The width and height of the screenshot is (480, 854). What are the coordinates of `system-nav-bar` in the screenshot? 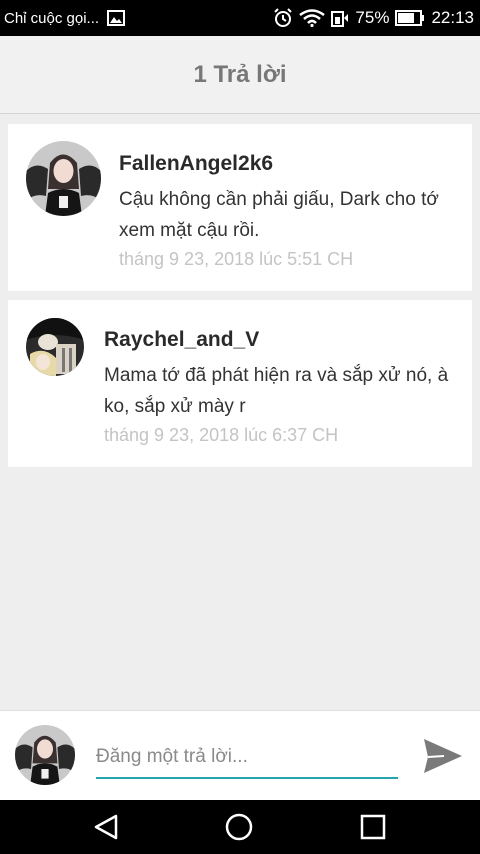 It's located at (240, 827).